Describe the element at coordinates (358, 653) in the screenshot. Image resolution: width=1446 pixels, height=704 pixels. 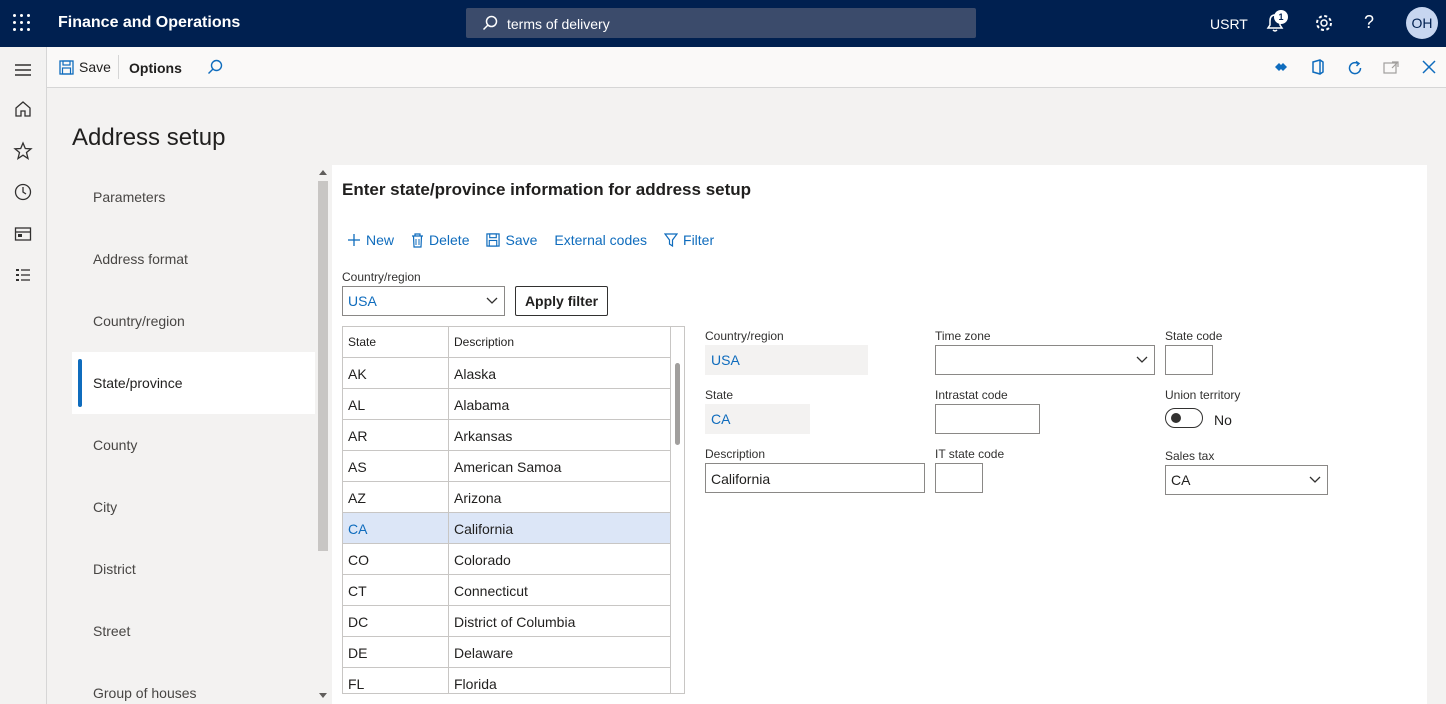
I see `cell-state: DE` at that location.